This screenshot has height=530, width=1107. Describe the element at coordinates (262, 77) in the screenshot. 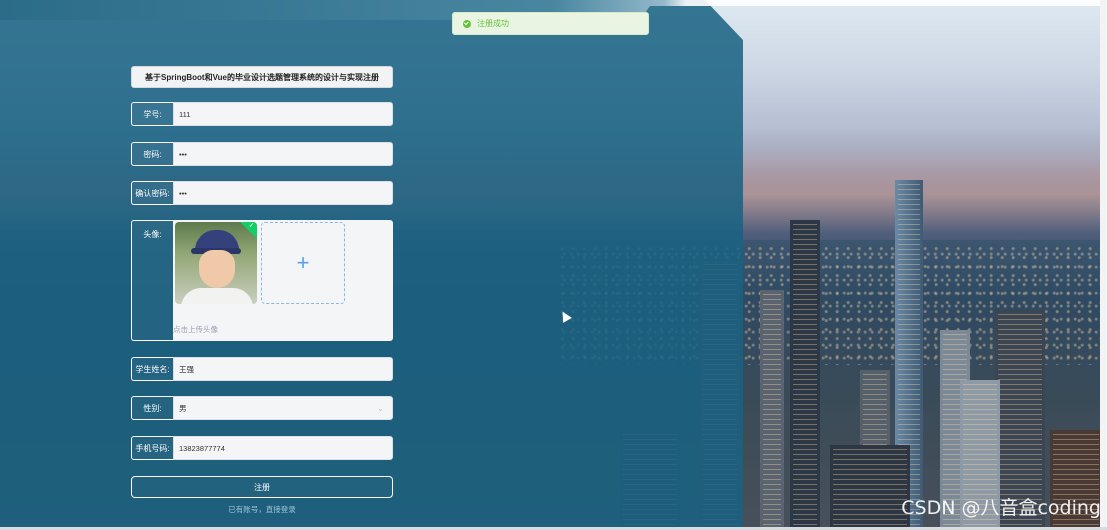

I see `page-title: 基于SpringBoot和Vue的毕业设计选题管理系统的设计与实现注册` at that location.